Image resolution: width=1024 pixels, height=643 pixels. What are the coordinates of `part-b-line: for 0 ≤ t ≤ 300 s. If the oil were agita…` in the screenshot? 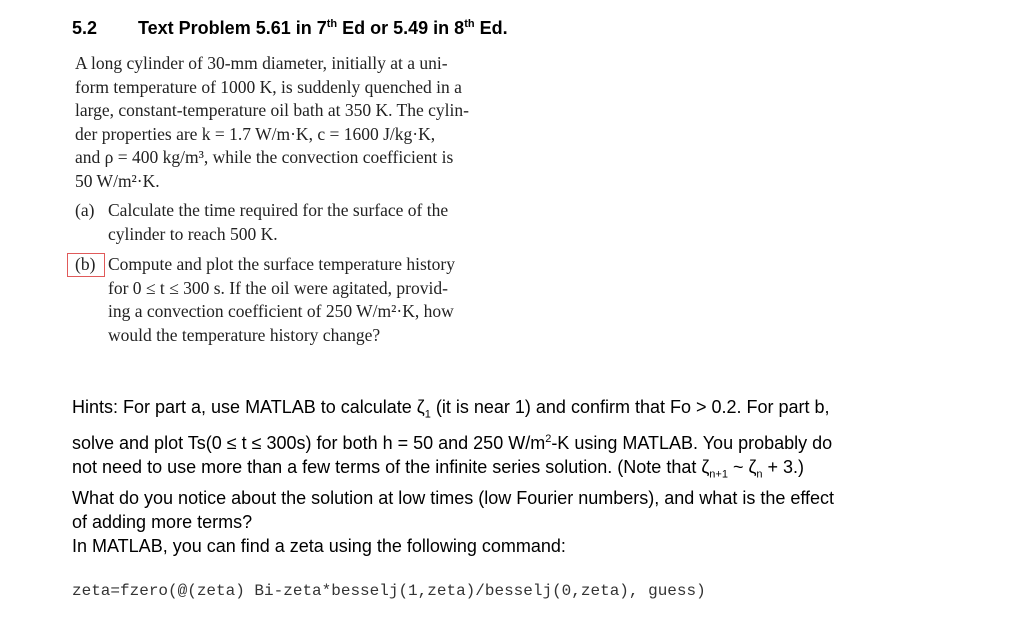 It's located at (278, 287).